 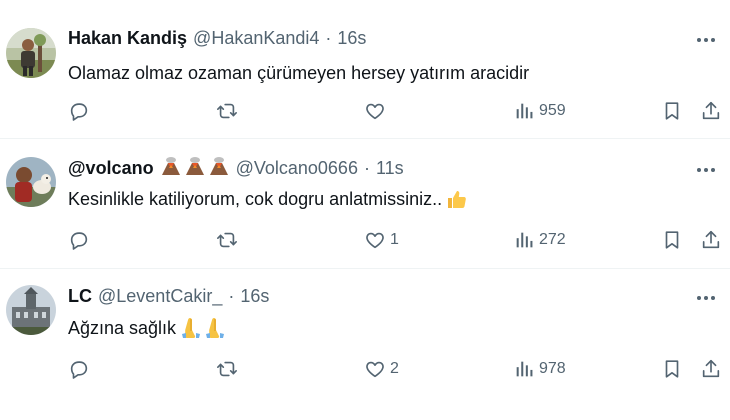 I want to click on views-button: 959, so click(x=539, y=111).